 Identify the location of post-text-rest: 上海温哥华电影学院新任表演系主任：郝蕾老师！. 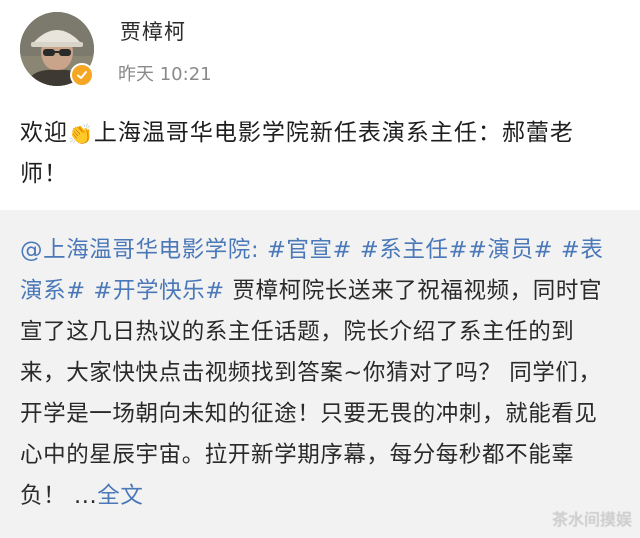
(297, 153).